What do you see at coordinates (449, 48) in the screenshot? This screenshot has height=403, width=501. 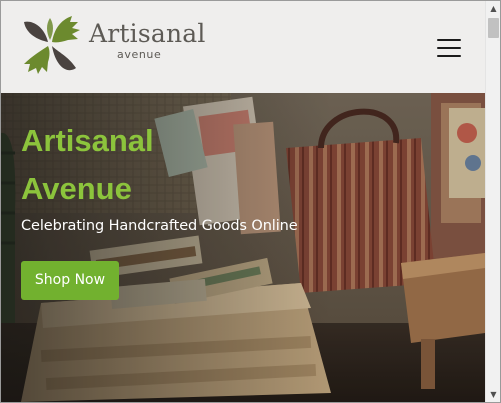 I see `hamburger-menu-icon` at bounding box center [449, 48].